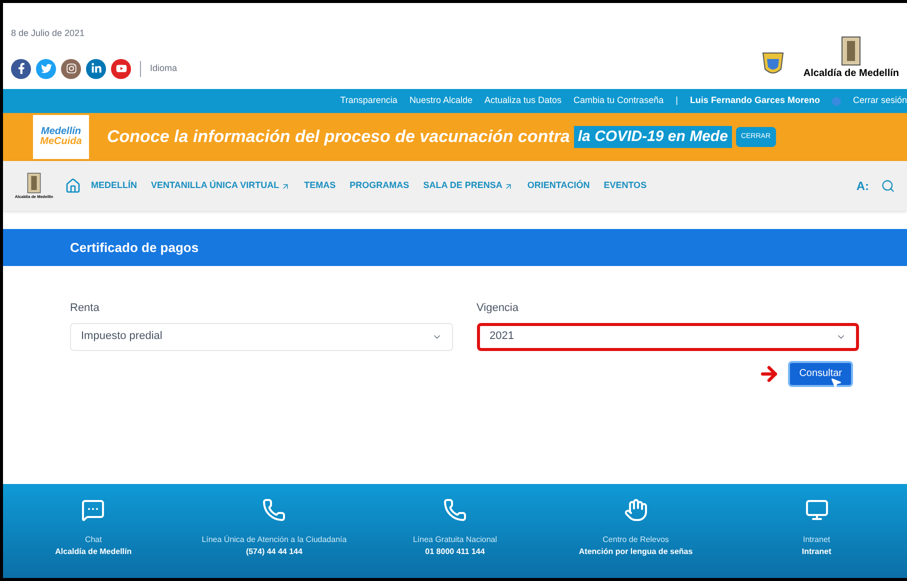 Image resolution: width=907 pixels, height=581 pixels. What do you see at coordinates (879, 101) in the screenshot?
I see `logout-link: Cerrar sesión` at bounding box center [879, 101].